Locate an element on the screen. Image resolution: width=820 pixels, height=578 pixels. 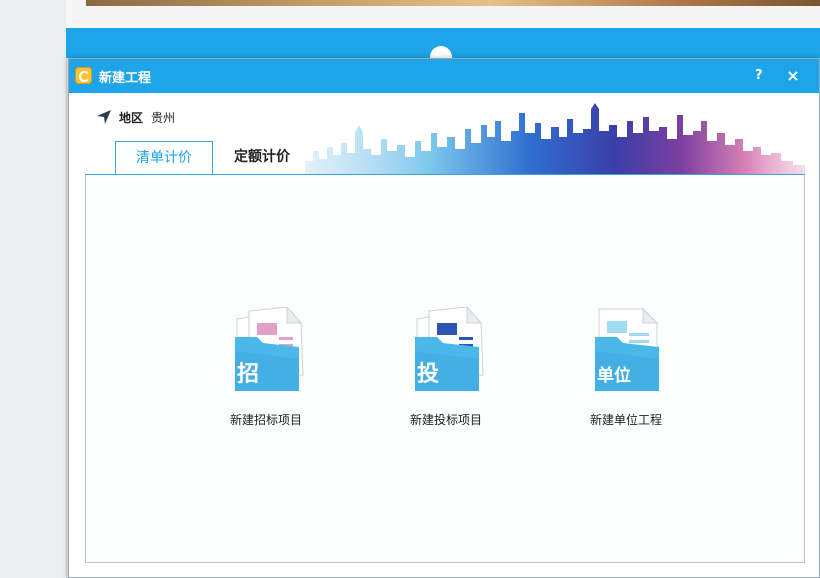
tender-folder-icon: 招 is located at coordinates (269, 349).